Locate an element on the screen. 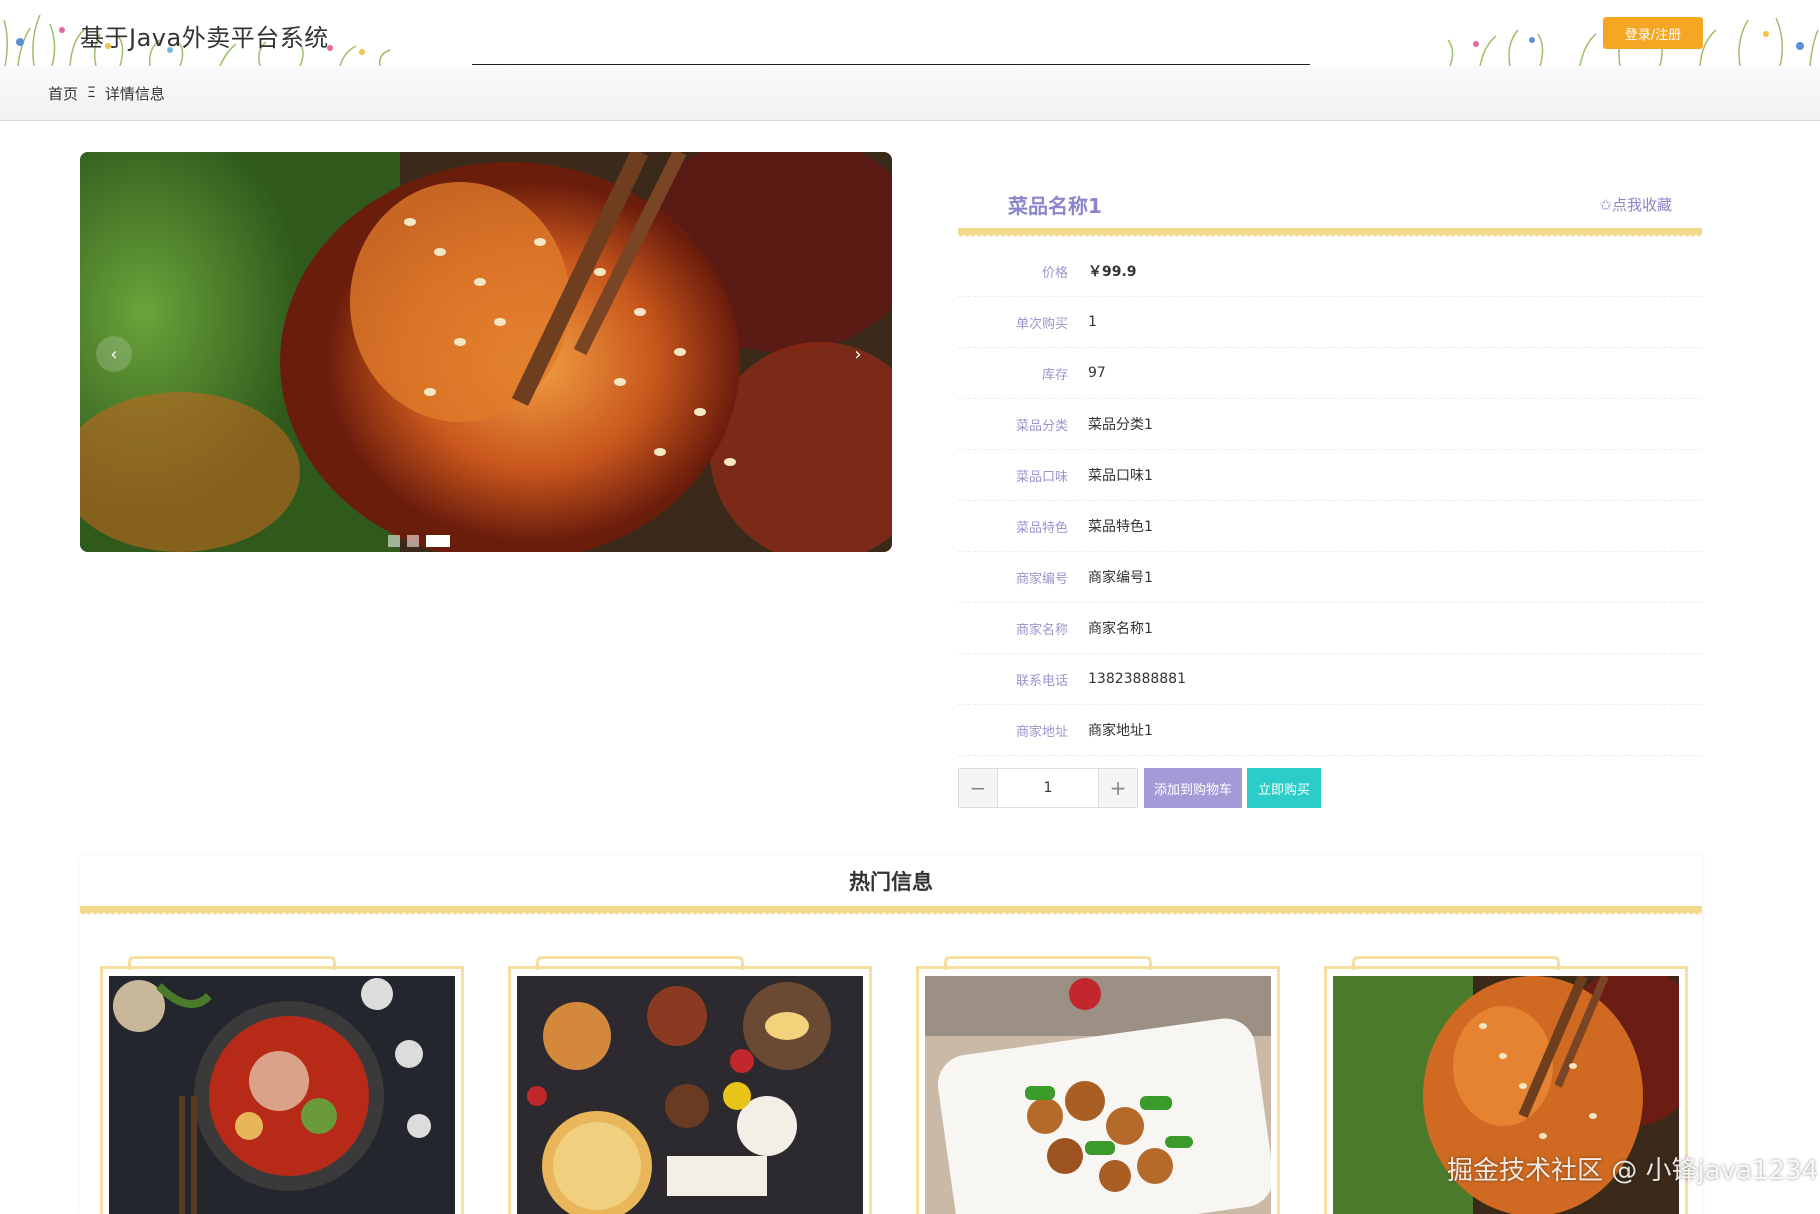 The image size is (1820, 1214). breadcrumb-current: 详情信息 is located at coordinates (134, 93).